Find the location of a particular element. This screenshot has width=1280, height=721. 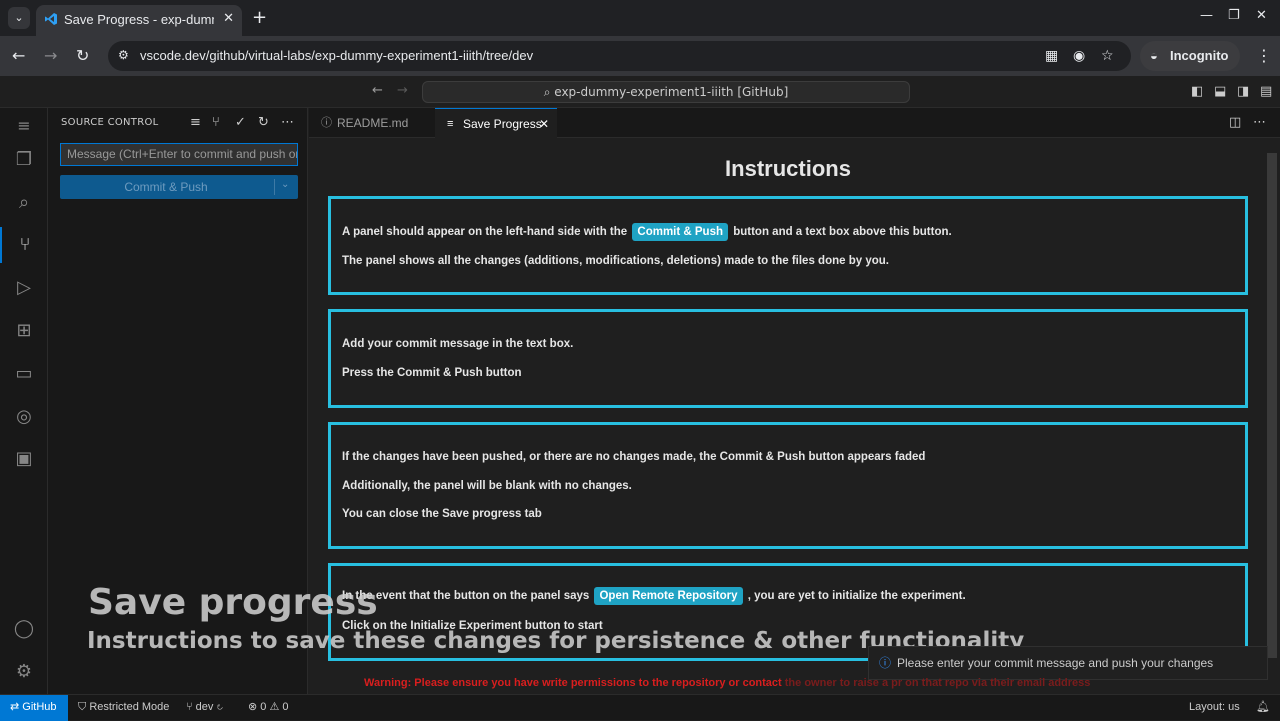

branch-icon: ⑂ is located at coordinates (191, 707).